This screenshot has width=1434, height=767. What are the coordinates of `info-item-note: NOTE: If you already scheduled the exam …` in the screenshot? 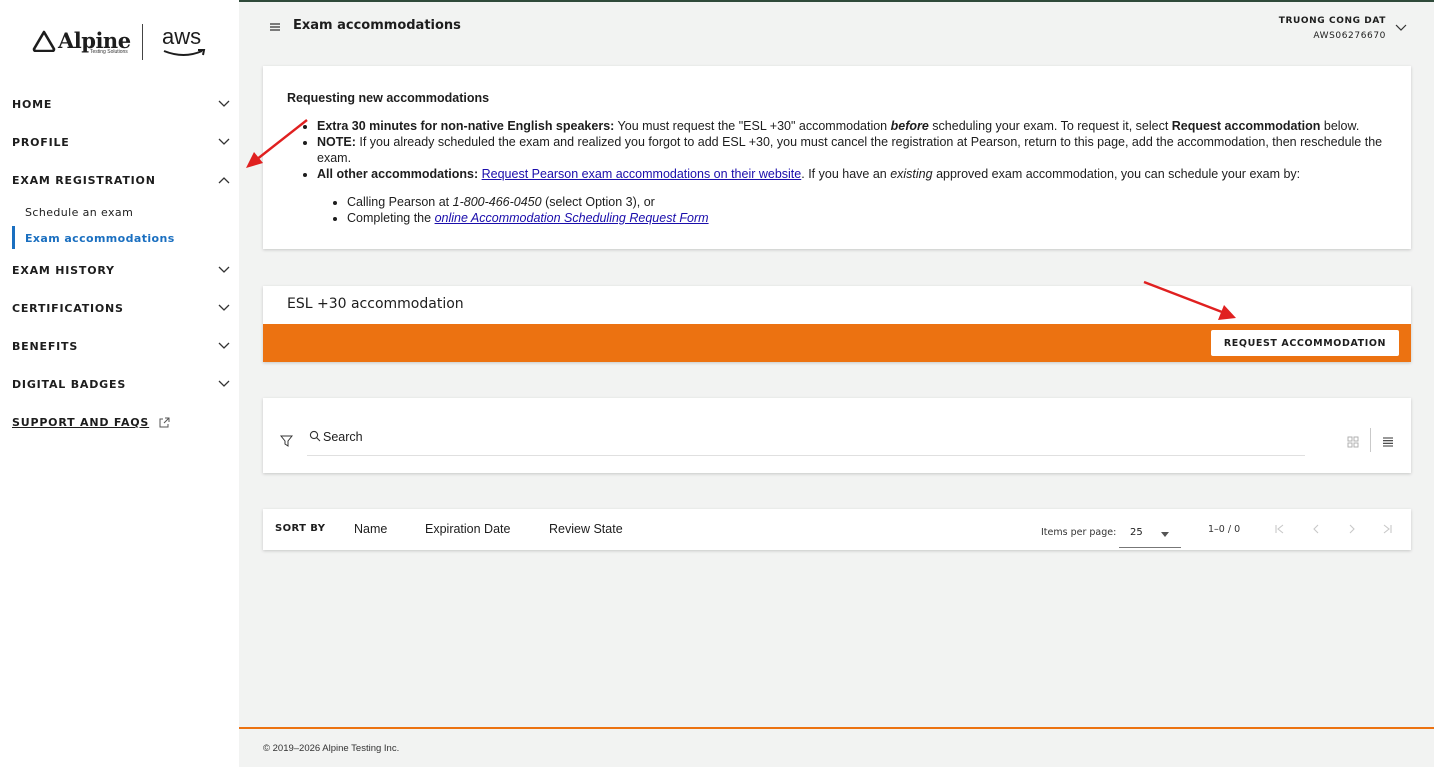 It's located at (852, 150).